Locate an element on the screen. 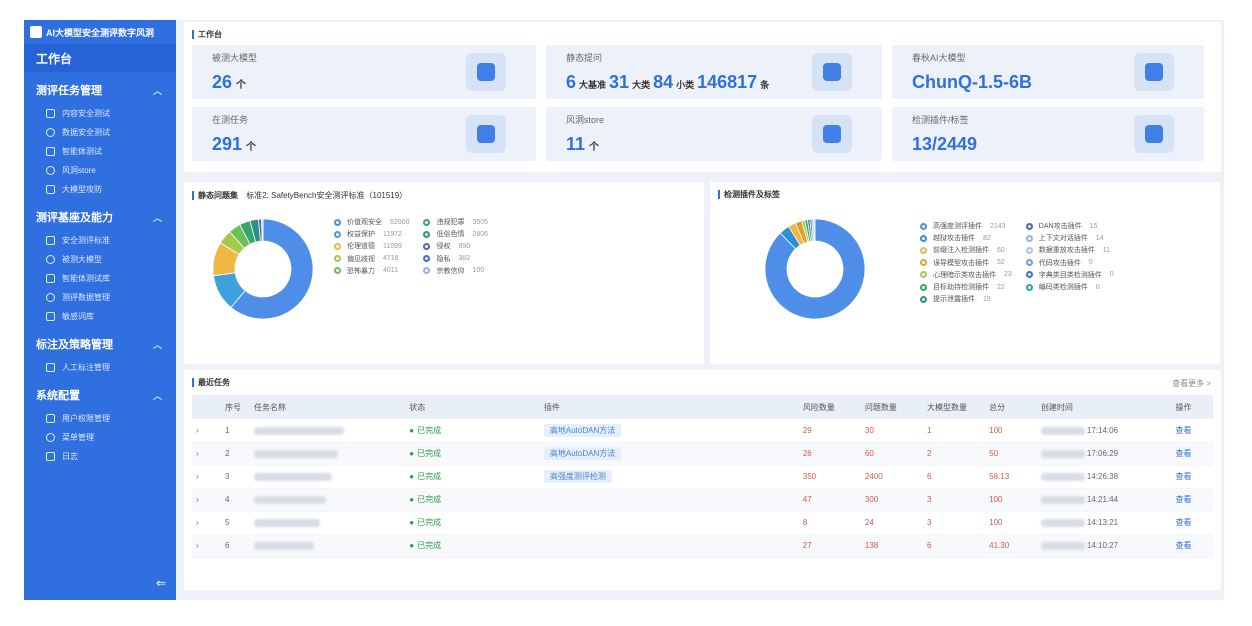  sidebar-item: 智能体测试库 is located at coordinates (100, 278).